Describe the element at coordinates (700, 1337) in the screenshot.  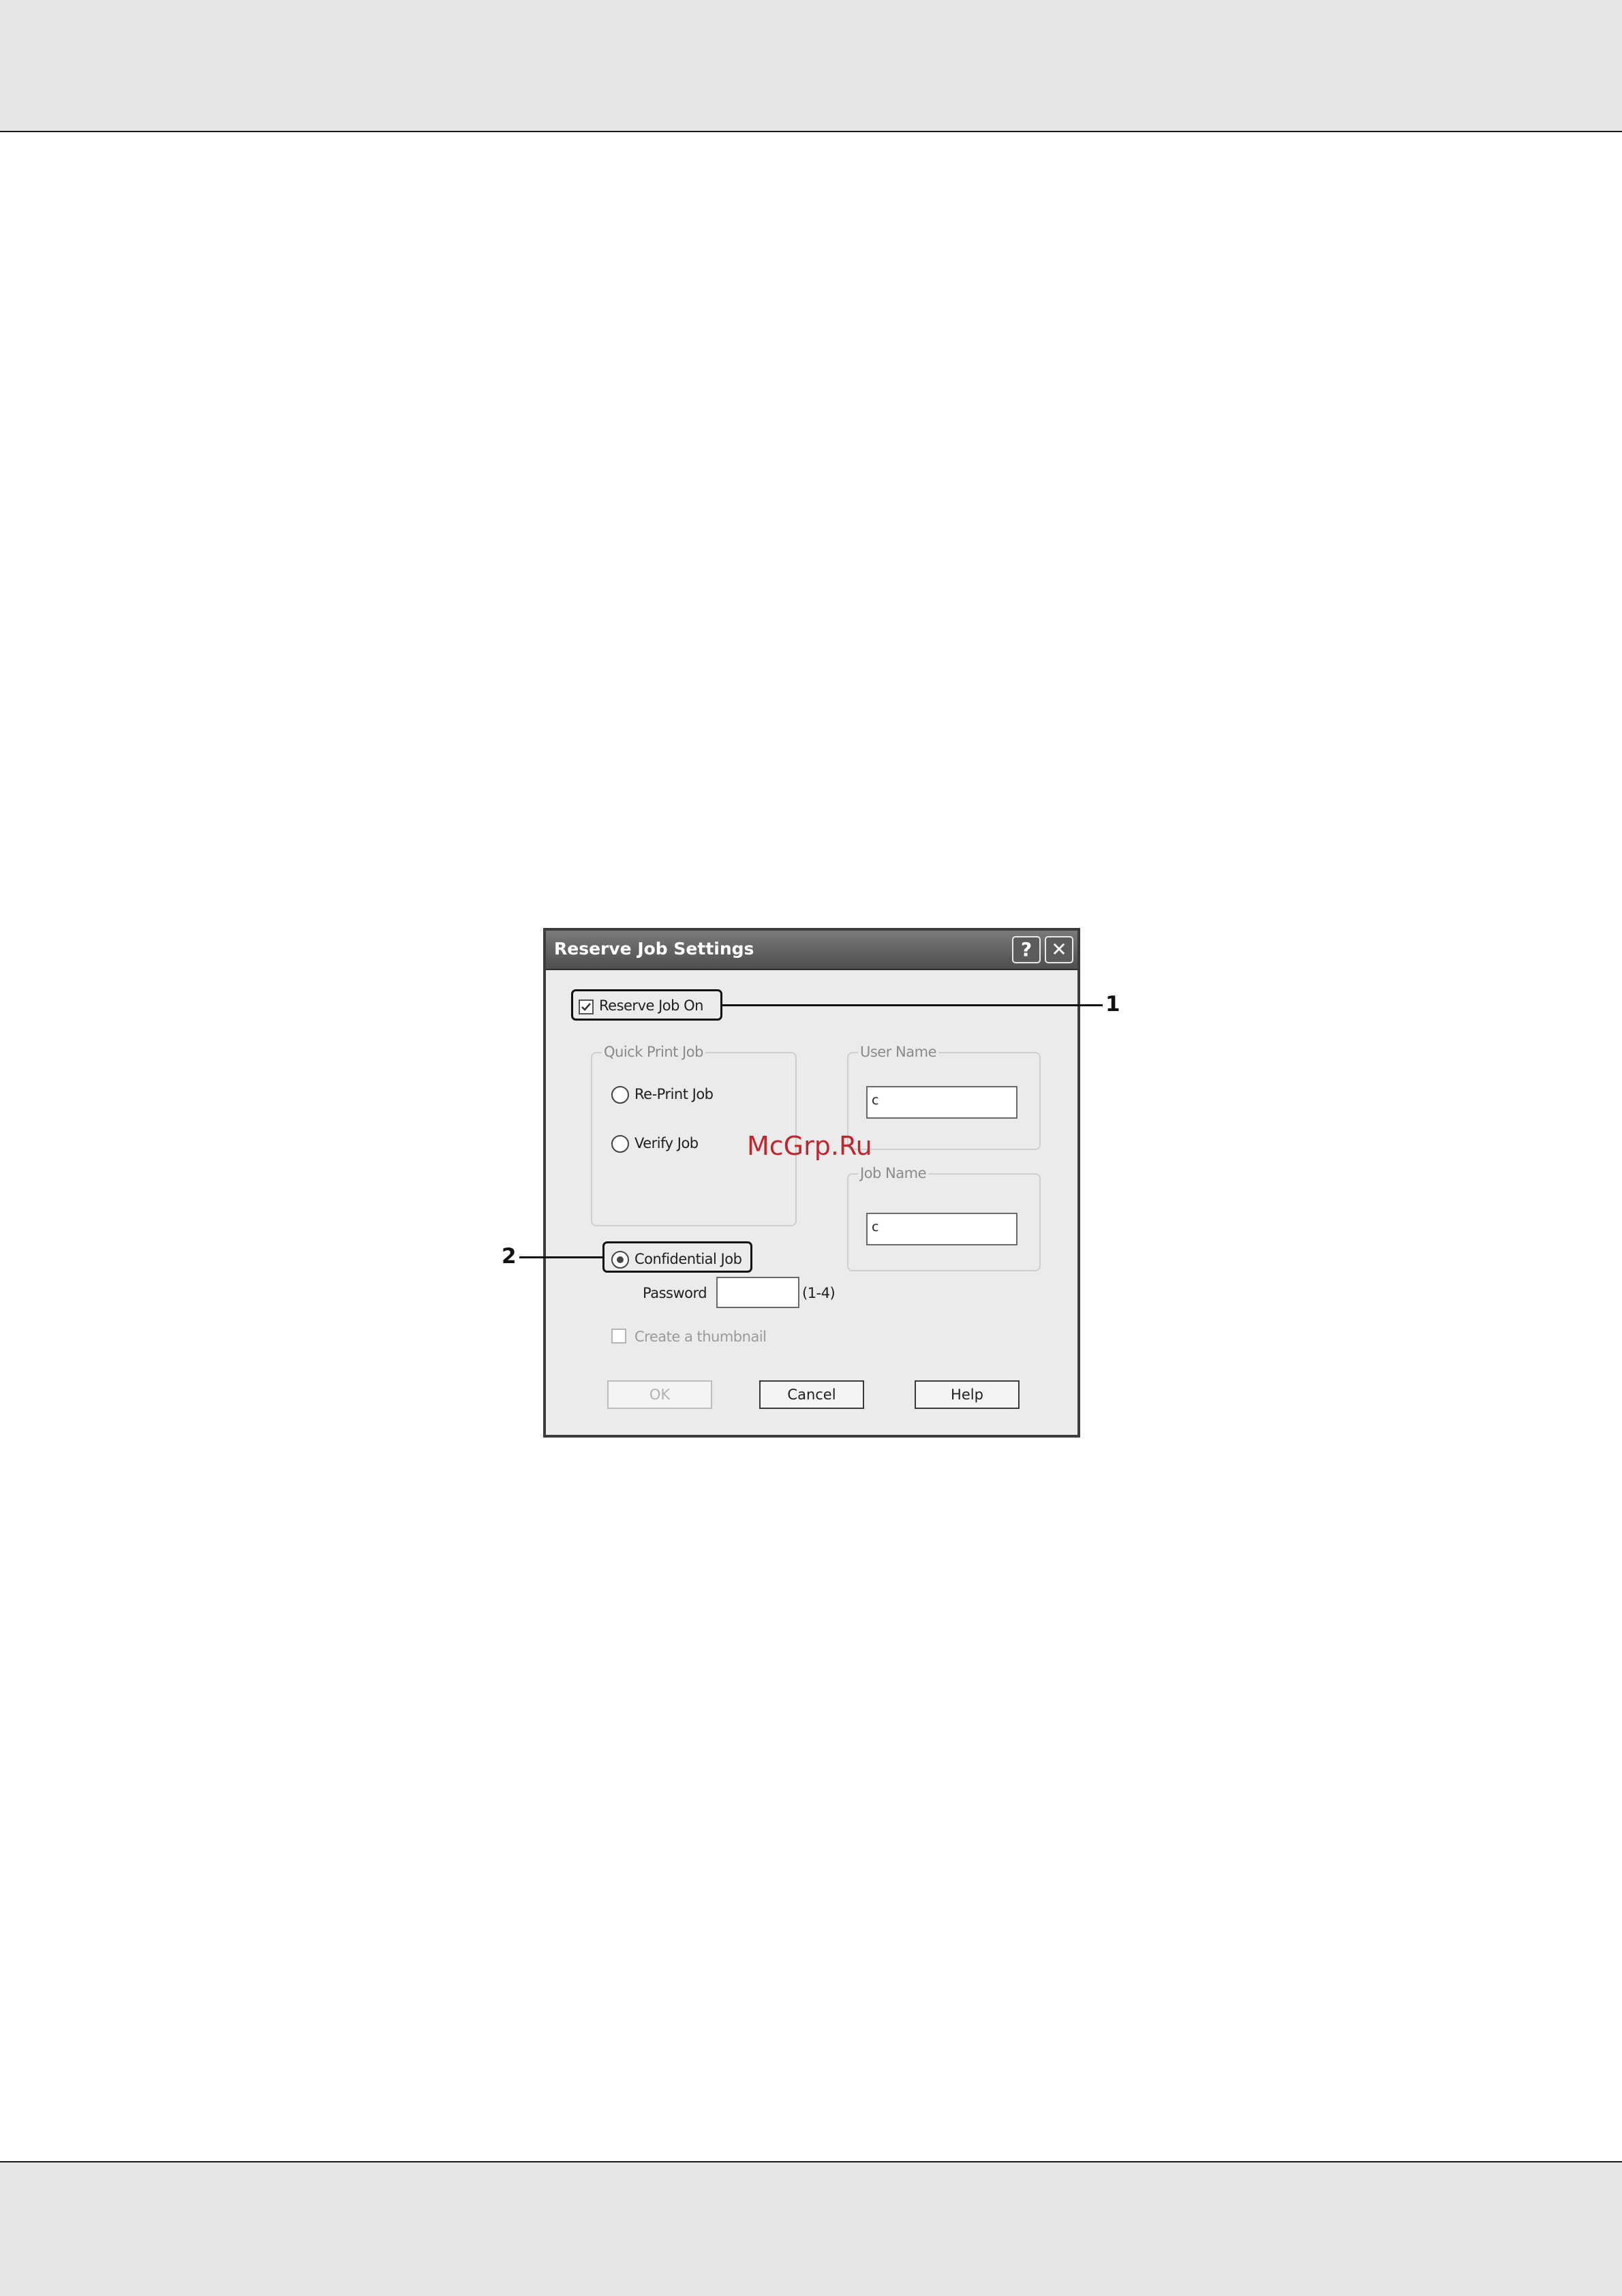
I see `create-thumbnail-label: Create a thumbnail` at that location.